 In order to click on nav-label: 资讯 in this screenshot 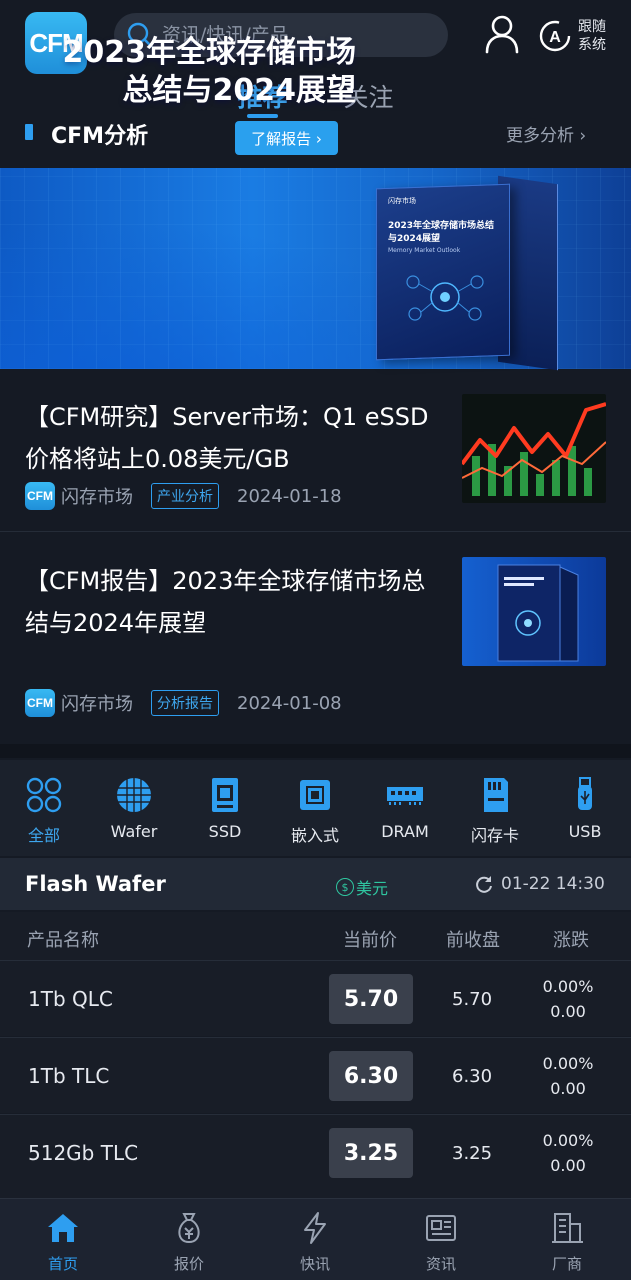, I will do `click(440, 1264)`.